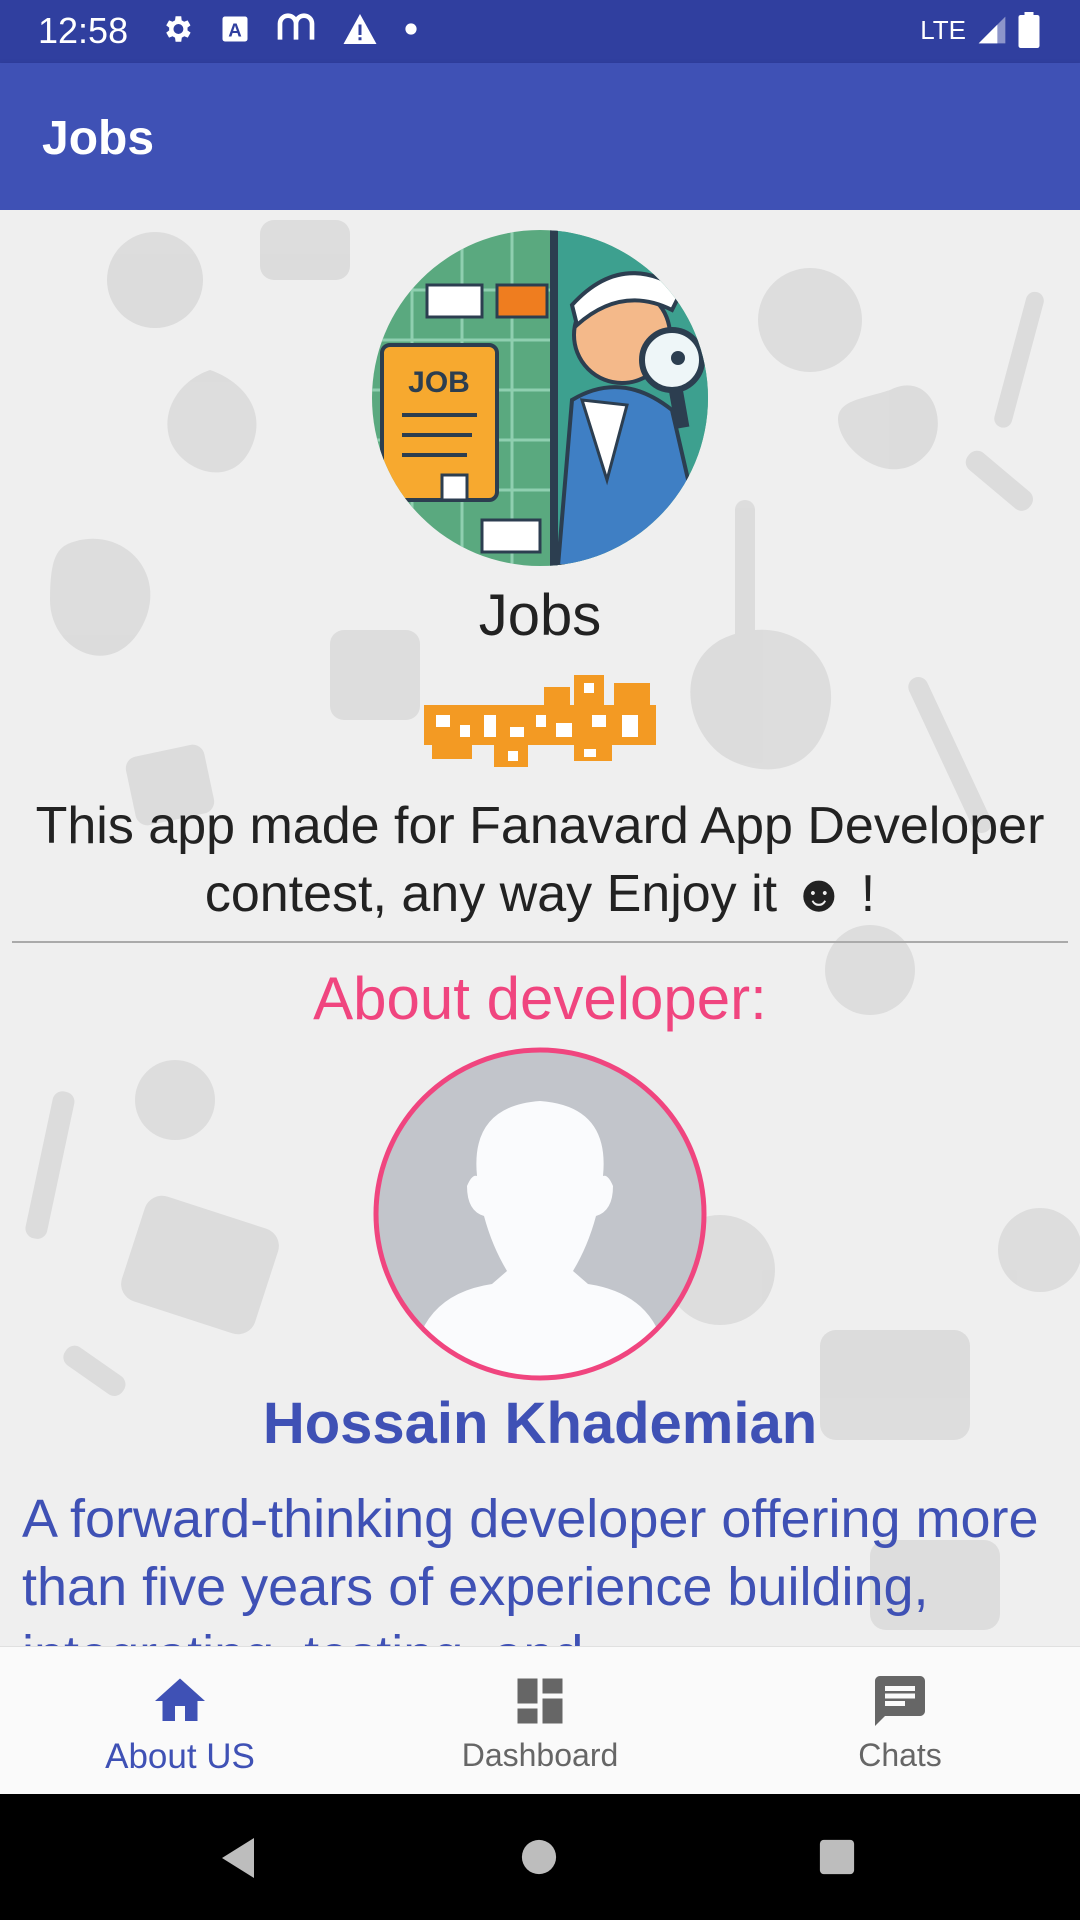  I want to click on app-a-icon: A, so click(235, 29).